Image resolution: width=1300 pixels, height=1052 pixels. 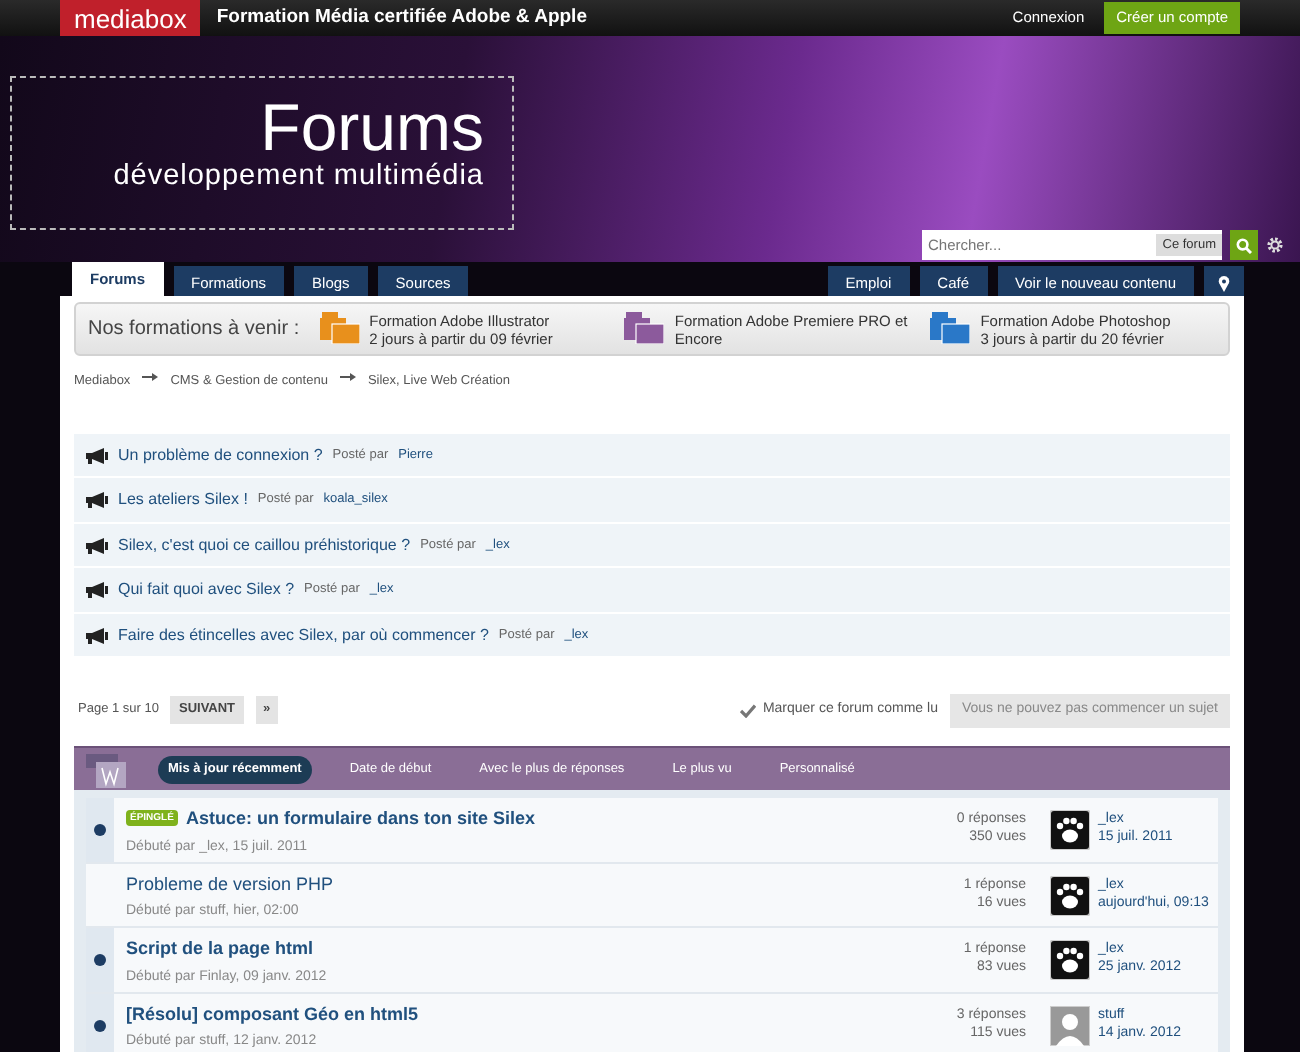 I want to click on topic-title: Astuce: un formulaire dans ton site Silex, so click(x=360, y=818).